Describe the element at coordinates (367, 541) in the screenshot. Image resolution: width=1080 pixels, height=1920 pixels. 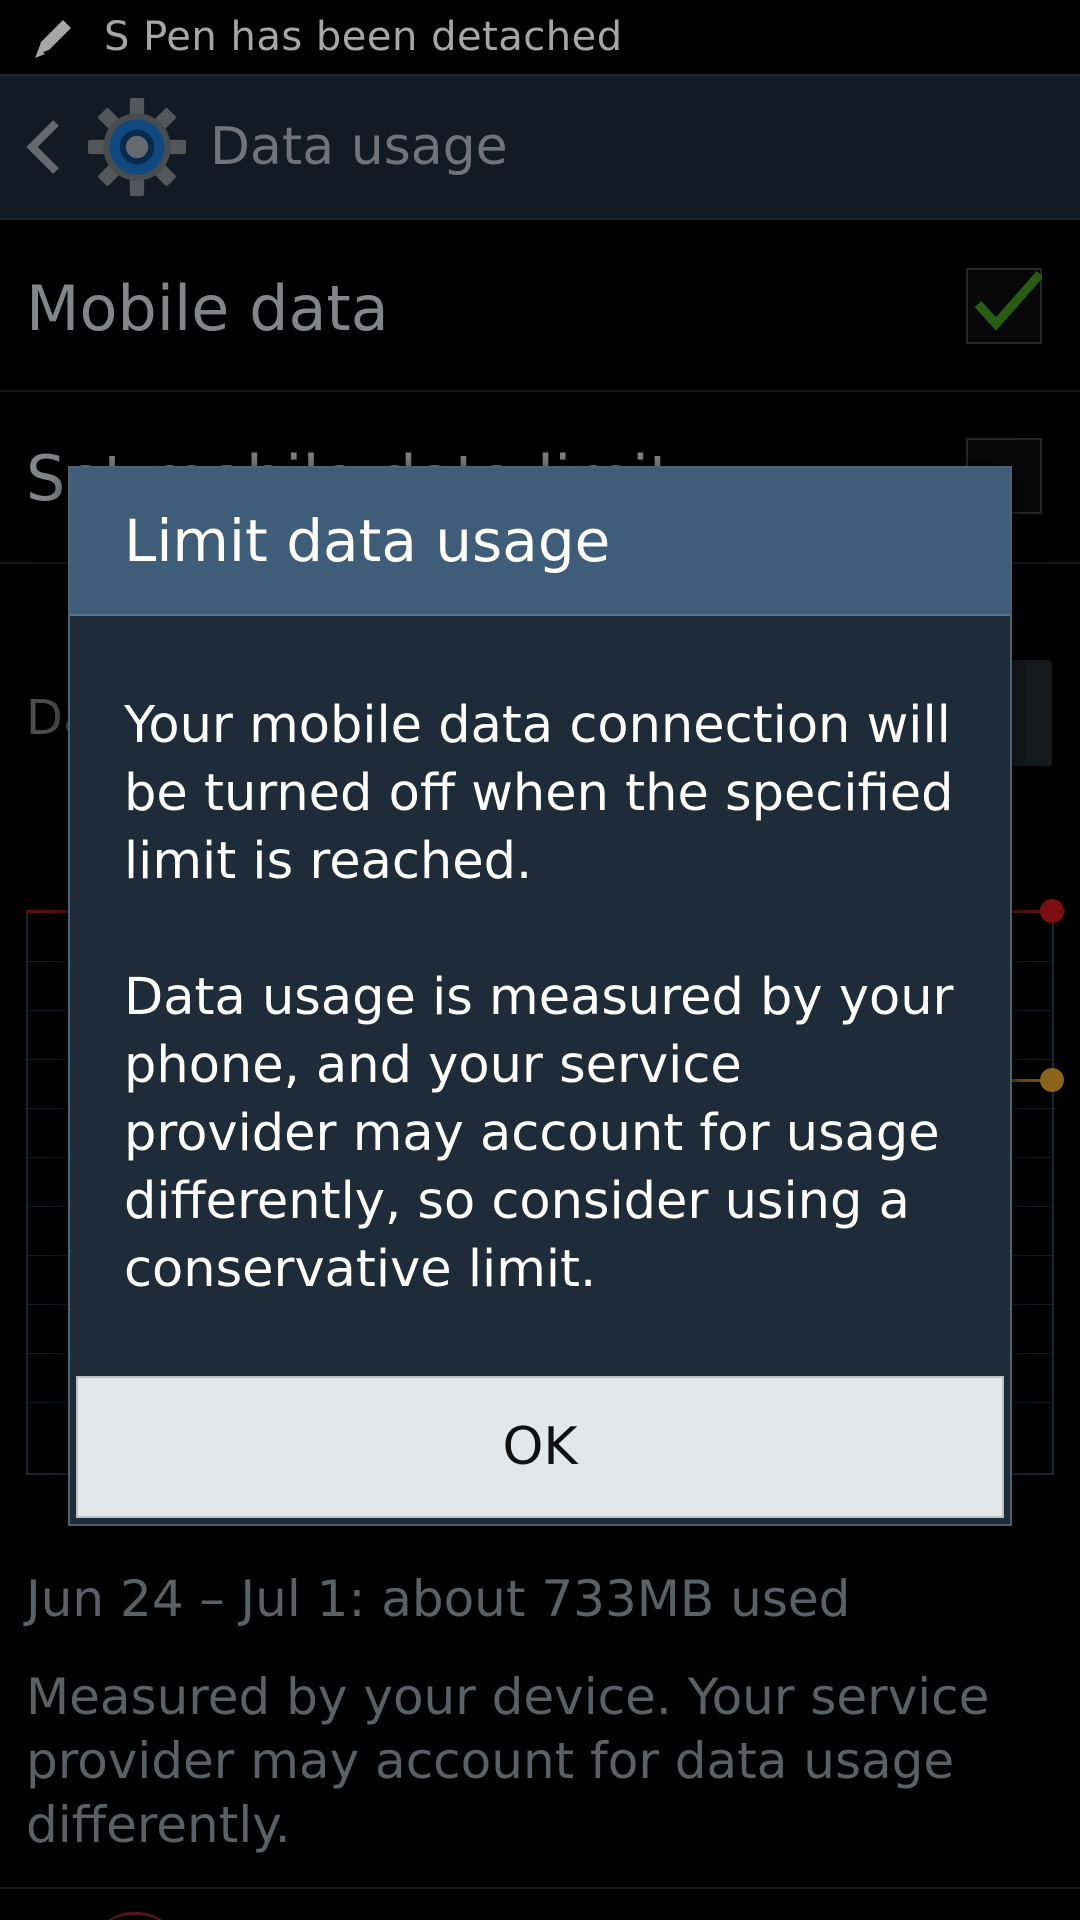
I see `dialog-title: Limit data usage` at that location.